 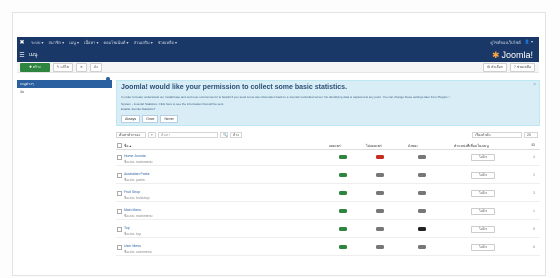 What do you see at coordinates (224, 135) in the screenshot?
I see `search-icon: 🔍` at bounding box center [224, 135].